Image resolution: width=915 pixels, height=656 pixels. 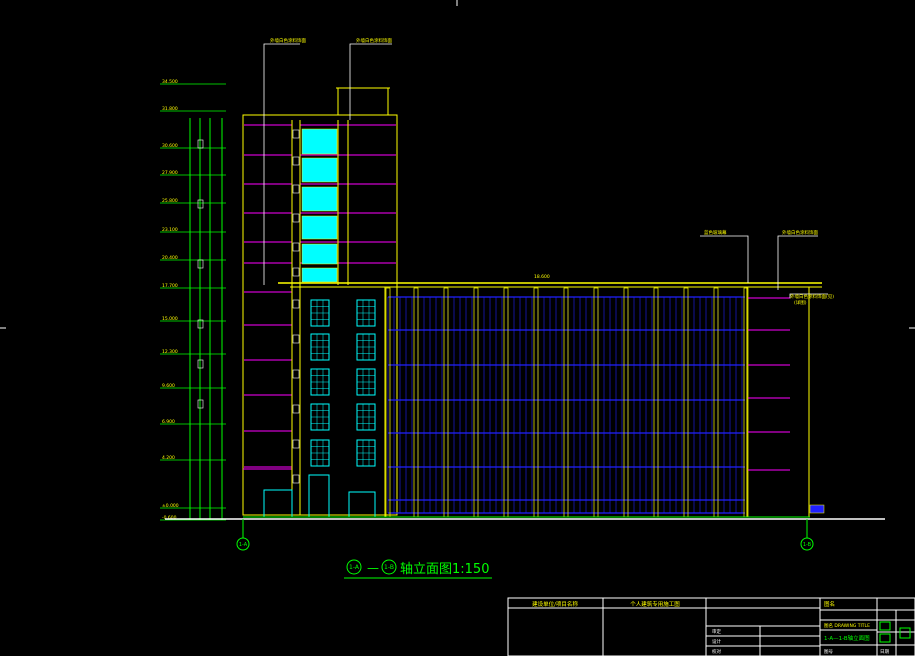 I want to click on drawing-title: 1-A — 1-B 轴立面图1:150, so click(x=418, y=569).